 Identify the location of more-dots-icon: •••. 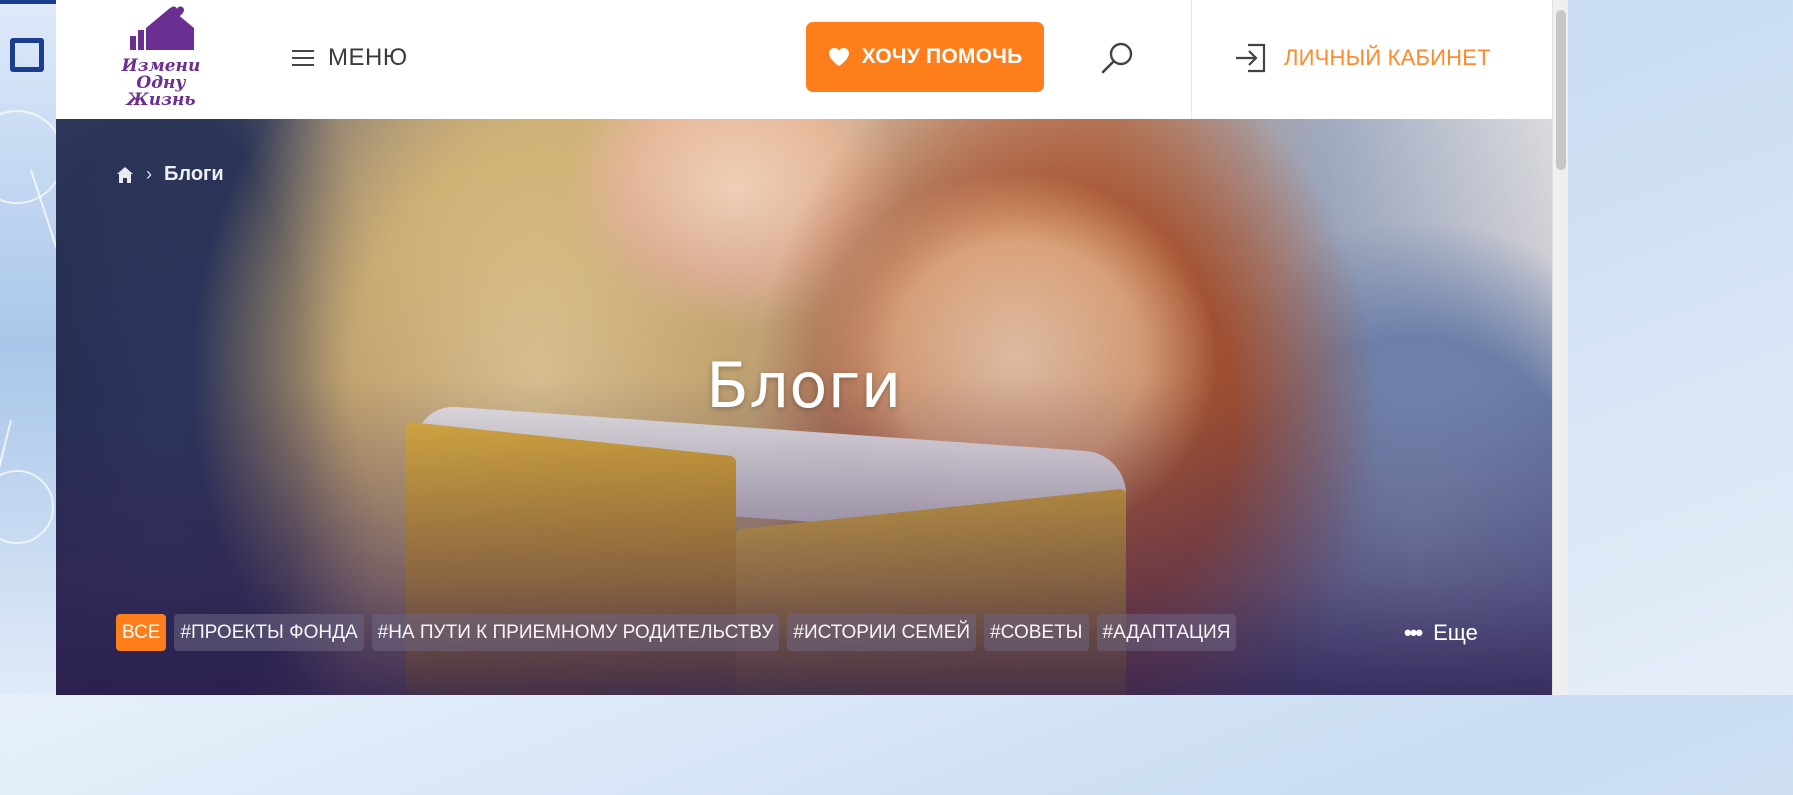
(1413, 632).